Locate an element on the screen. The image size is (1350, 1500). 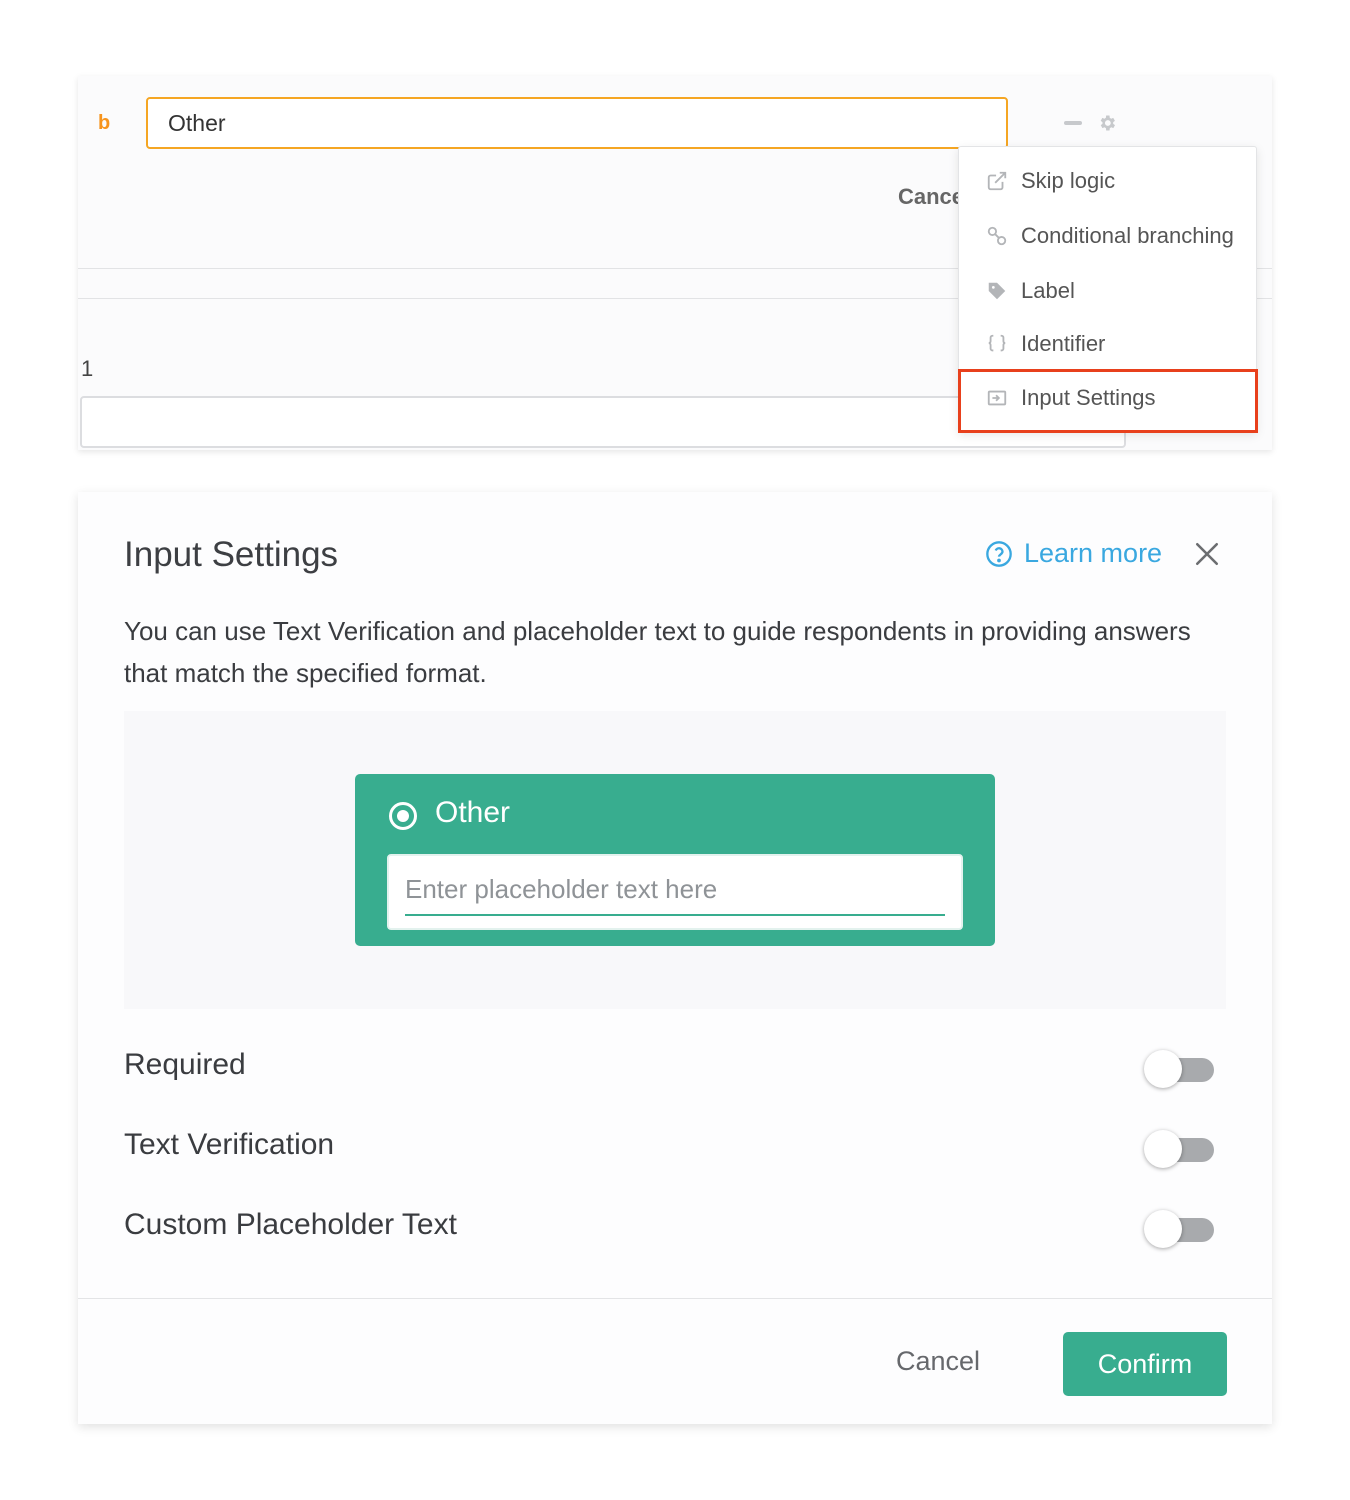
confirm-button: Confirm is located at coordinates (1145, 1364).